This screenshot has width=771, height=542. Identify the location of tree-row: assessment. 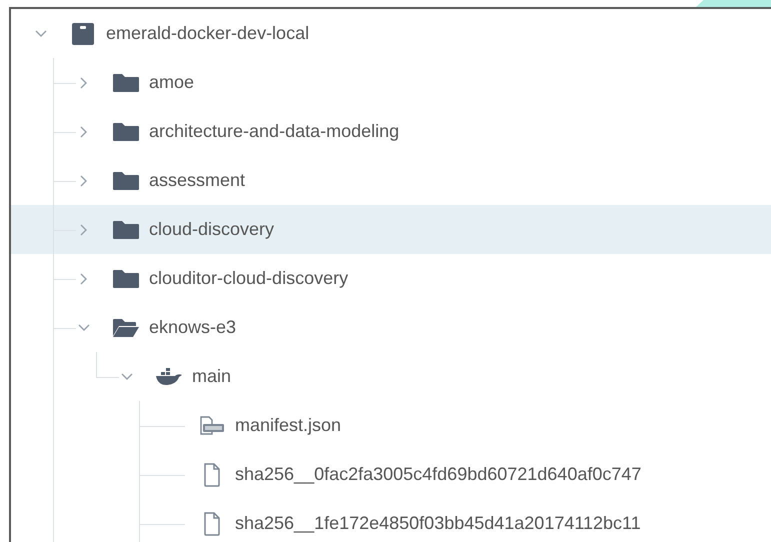
(391, 180).